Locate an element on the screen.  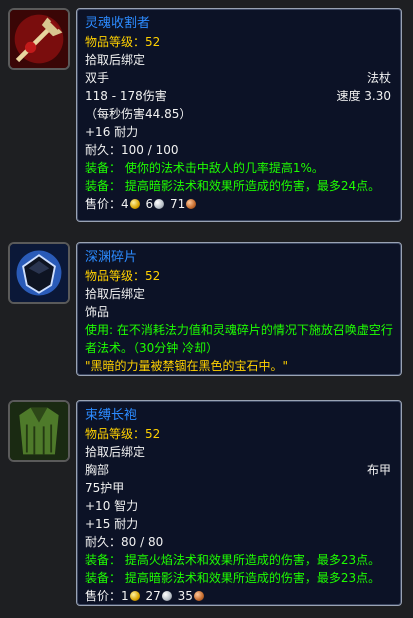
sell-price: 售价：1 27 35 is located at coordinates (239, 596).